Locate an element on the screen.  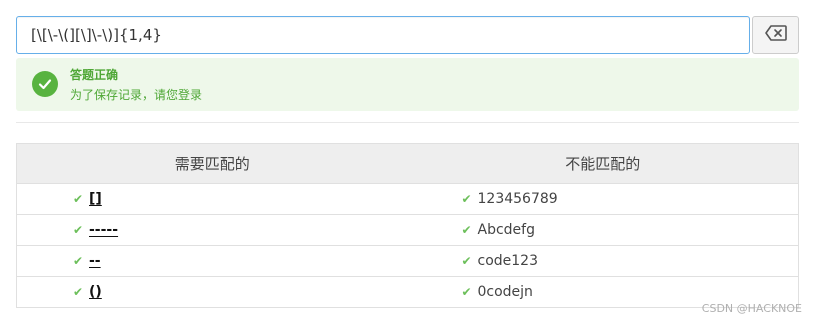
match-cell: ✔ () is located at coordinates (213, 292).